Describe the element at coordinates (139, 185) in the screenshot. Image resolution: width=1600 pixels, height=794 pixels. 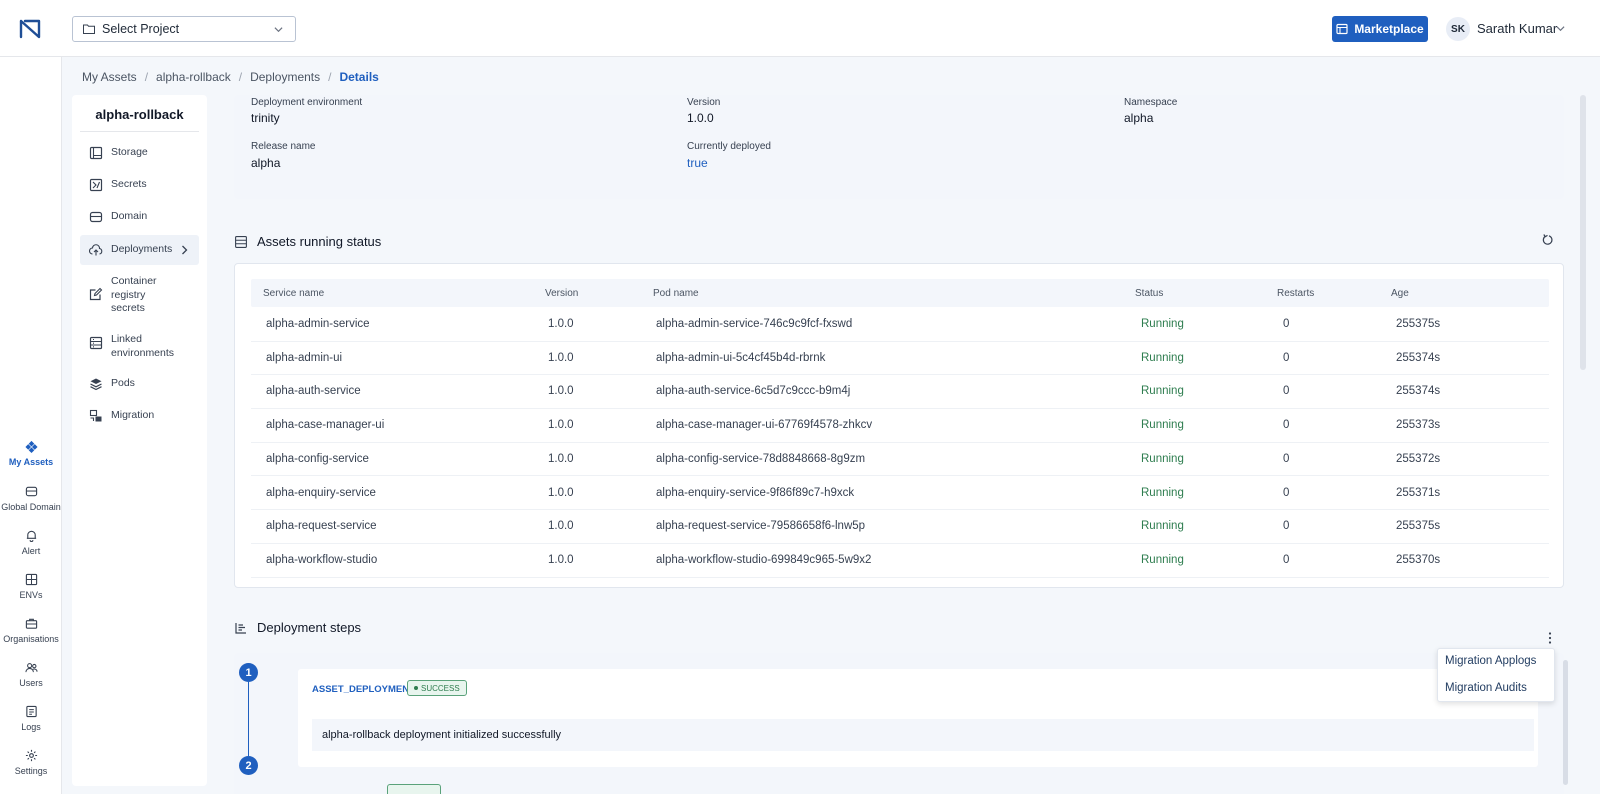
I see `sidebar-item-secrets: Secrets` at that location.